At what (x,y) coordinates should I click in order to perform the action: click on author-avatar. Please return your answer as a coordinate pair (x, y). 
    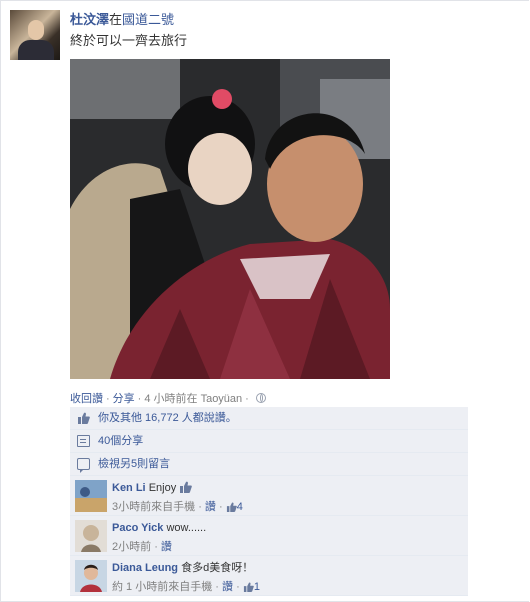
    Looking at the image, I should click on (35, 35).